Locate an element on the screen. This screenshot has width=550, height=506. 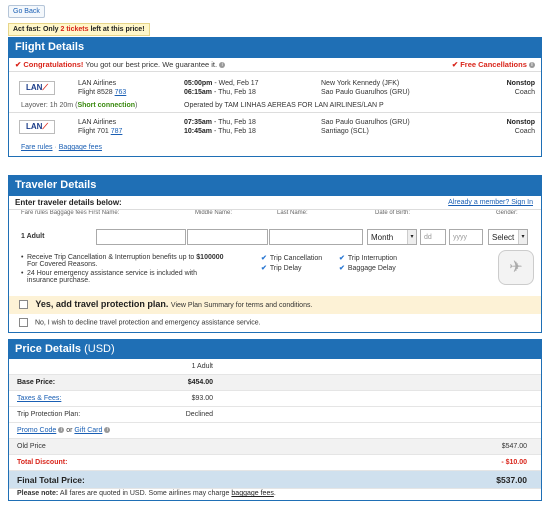
middle-name-input is located at coordinates (227, 237).